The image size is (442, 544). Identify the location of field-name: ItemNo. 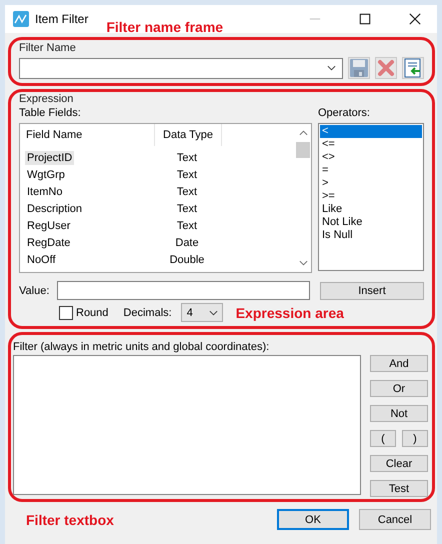
(44, 191).